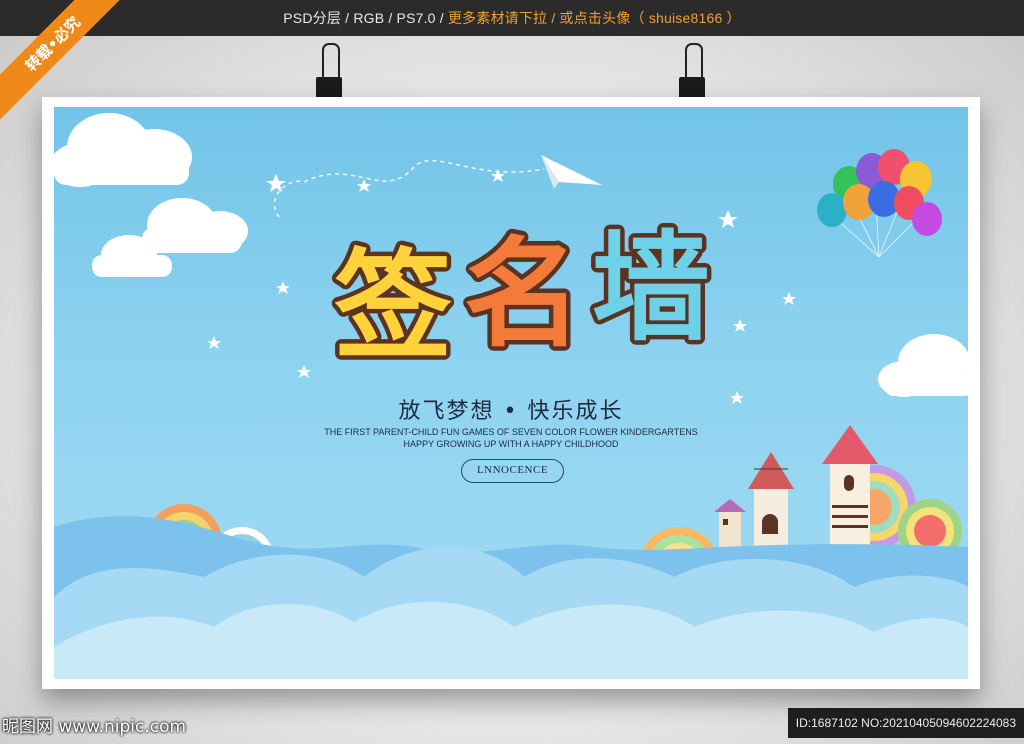 The image size is (1024, 744). What do you see at coordinates (879, 203) in the screenshot?
I see `balloons-icon` at bounding box center [879, 203].